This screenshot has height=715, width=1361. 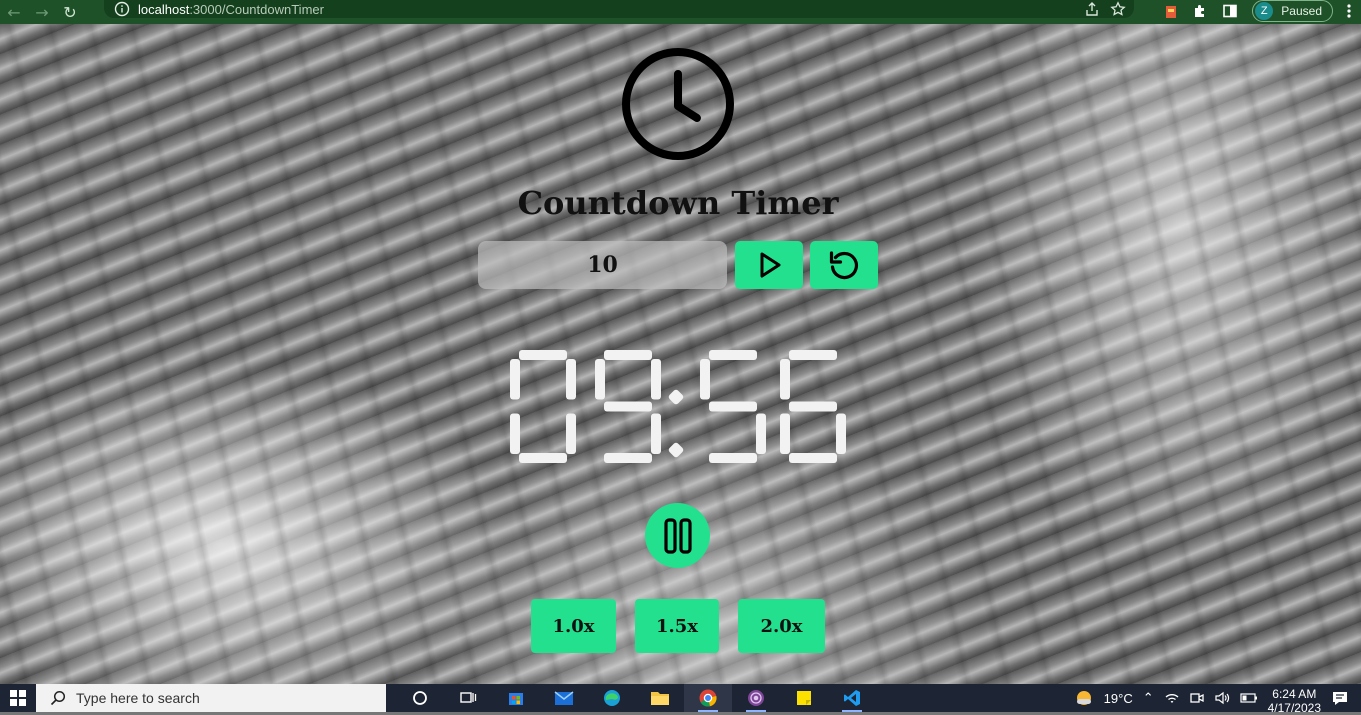 What do you see at coordinates (1118, 9) in the screenshot?
I see `bookmark-star-icon` at bounding box center [1118, 9].